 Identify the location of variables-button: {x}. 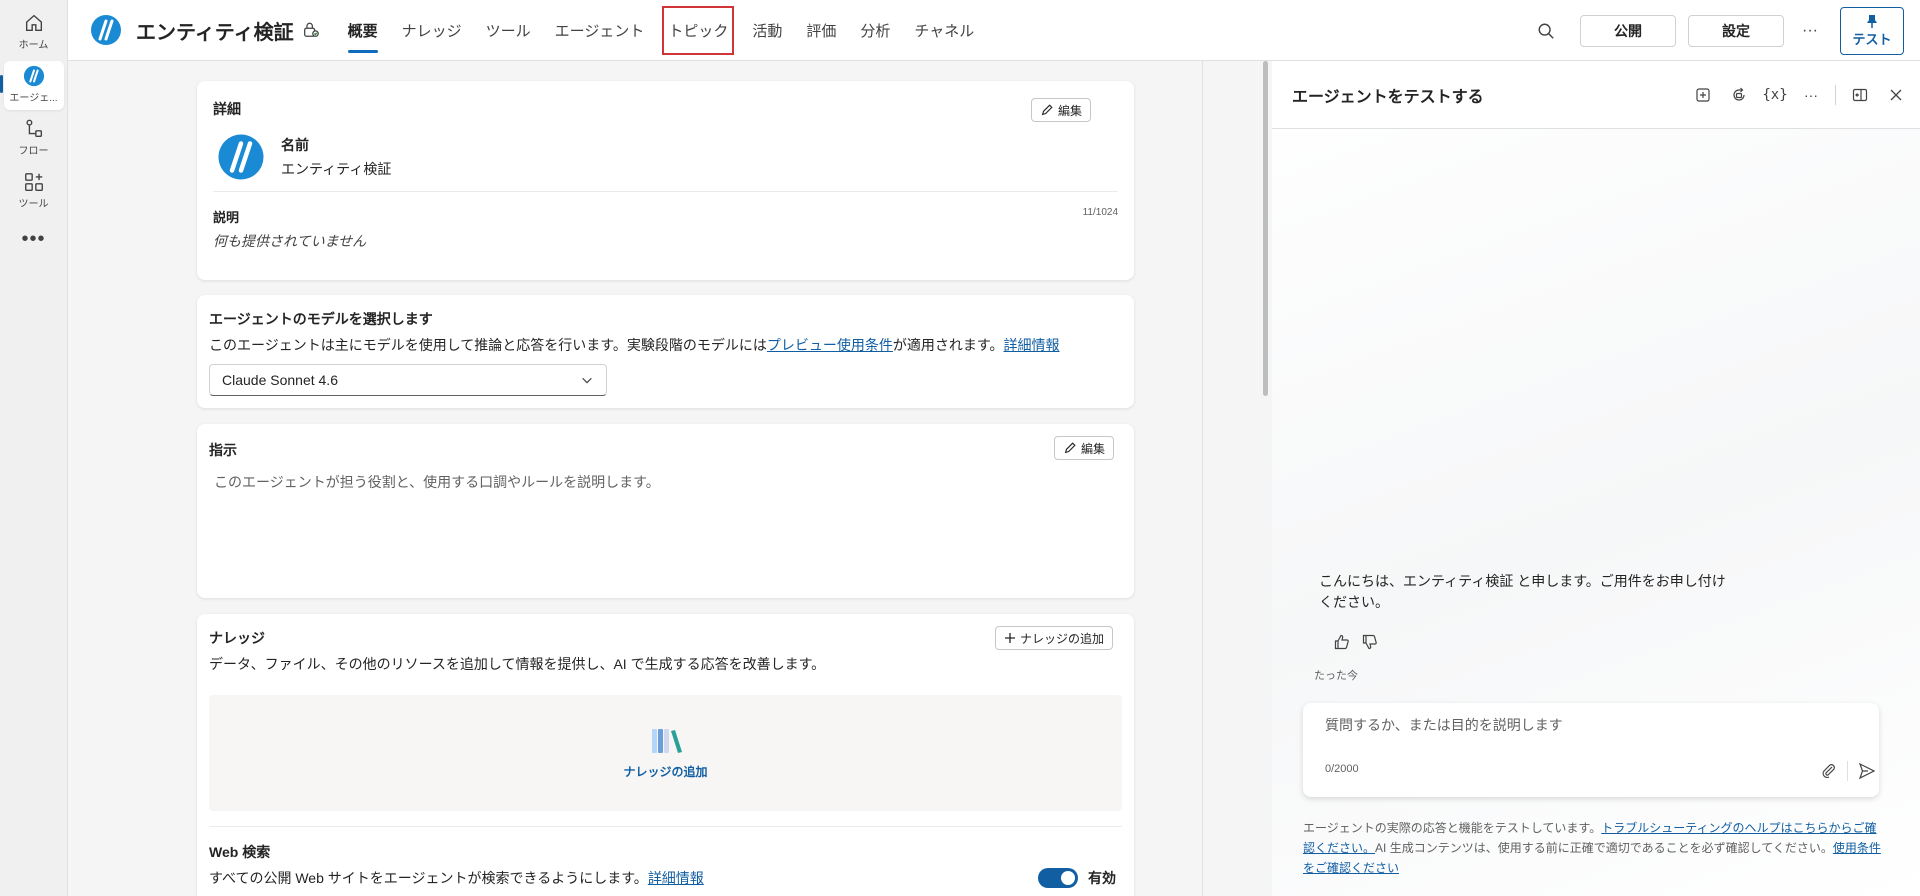
(1775, 95).